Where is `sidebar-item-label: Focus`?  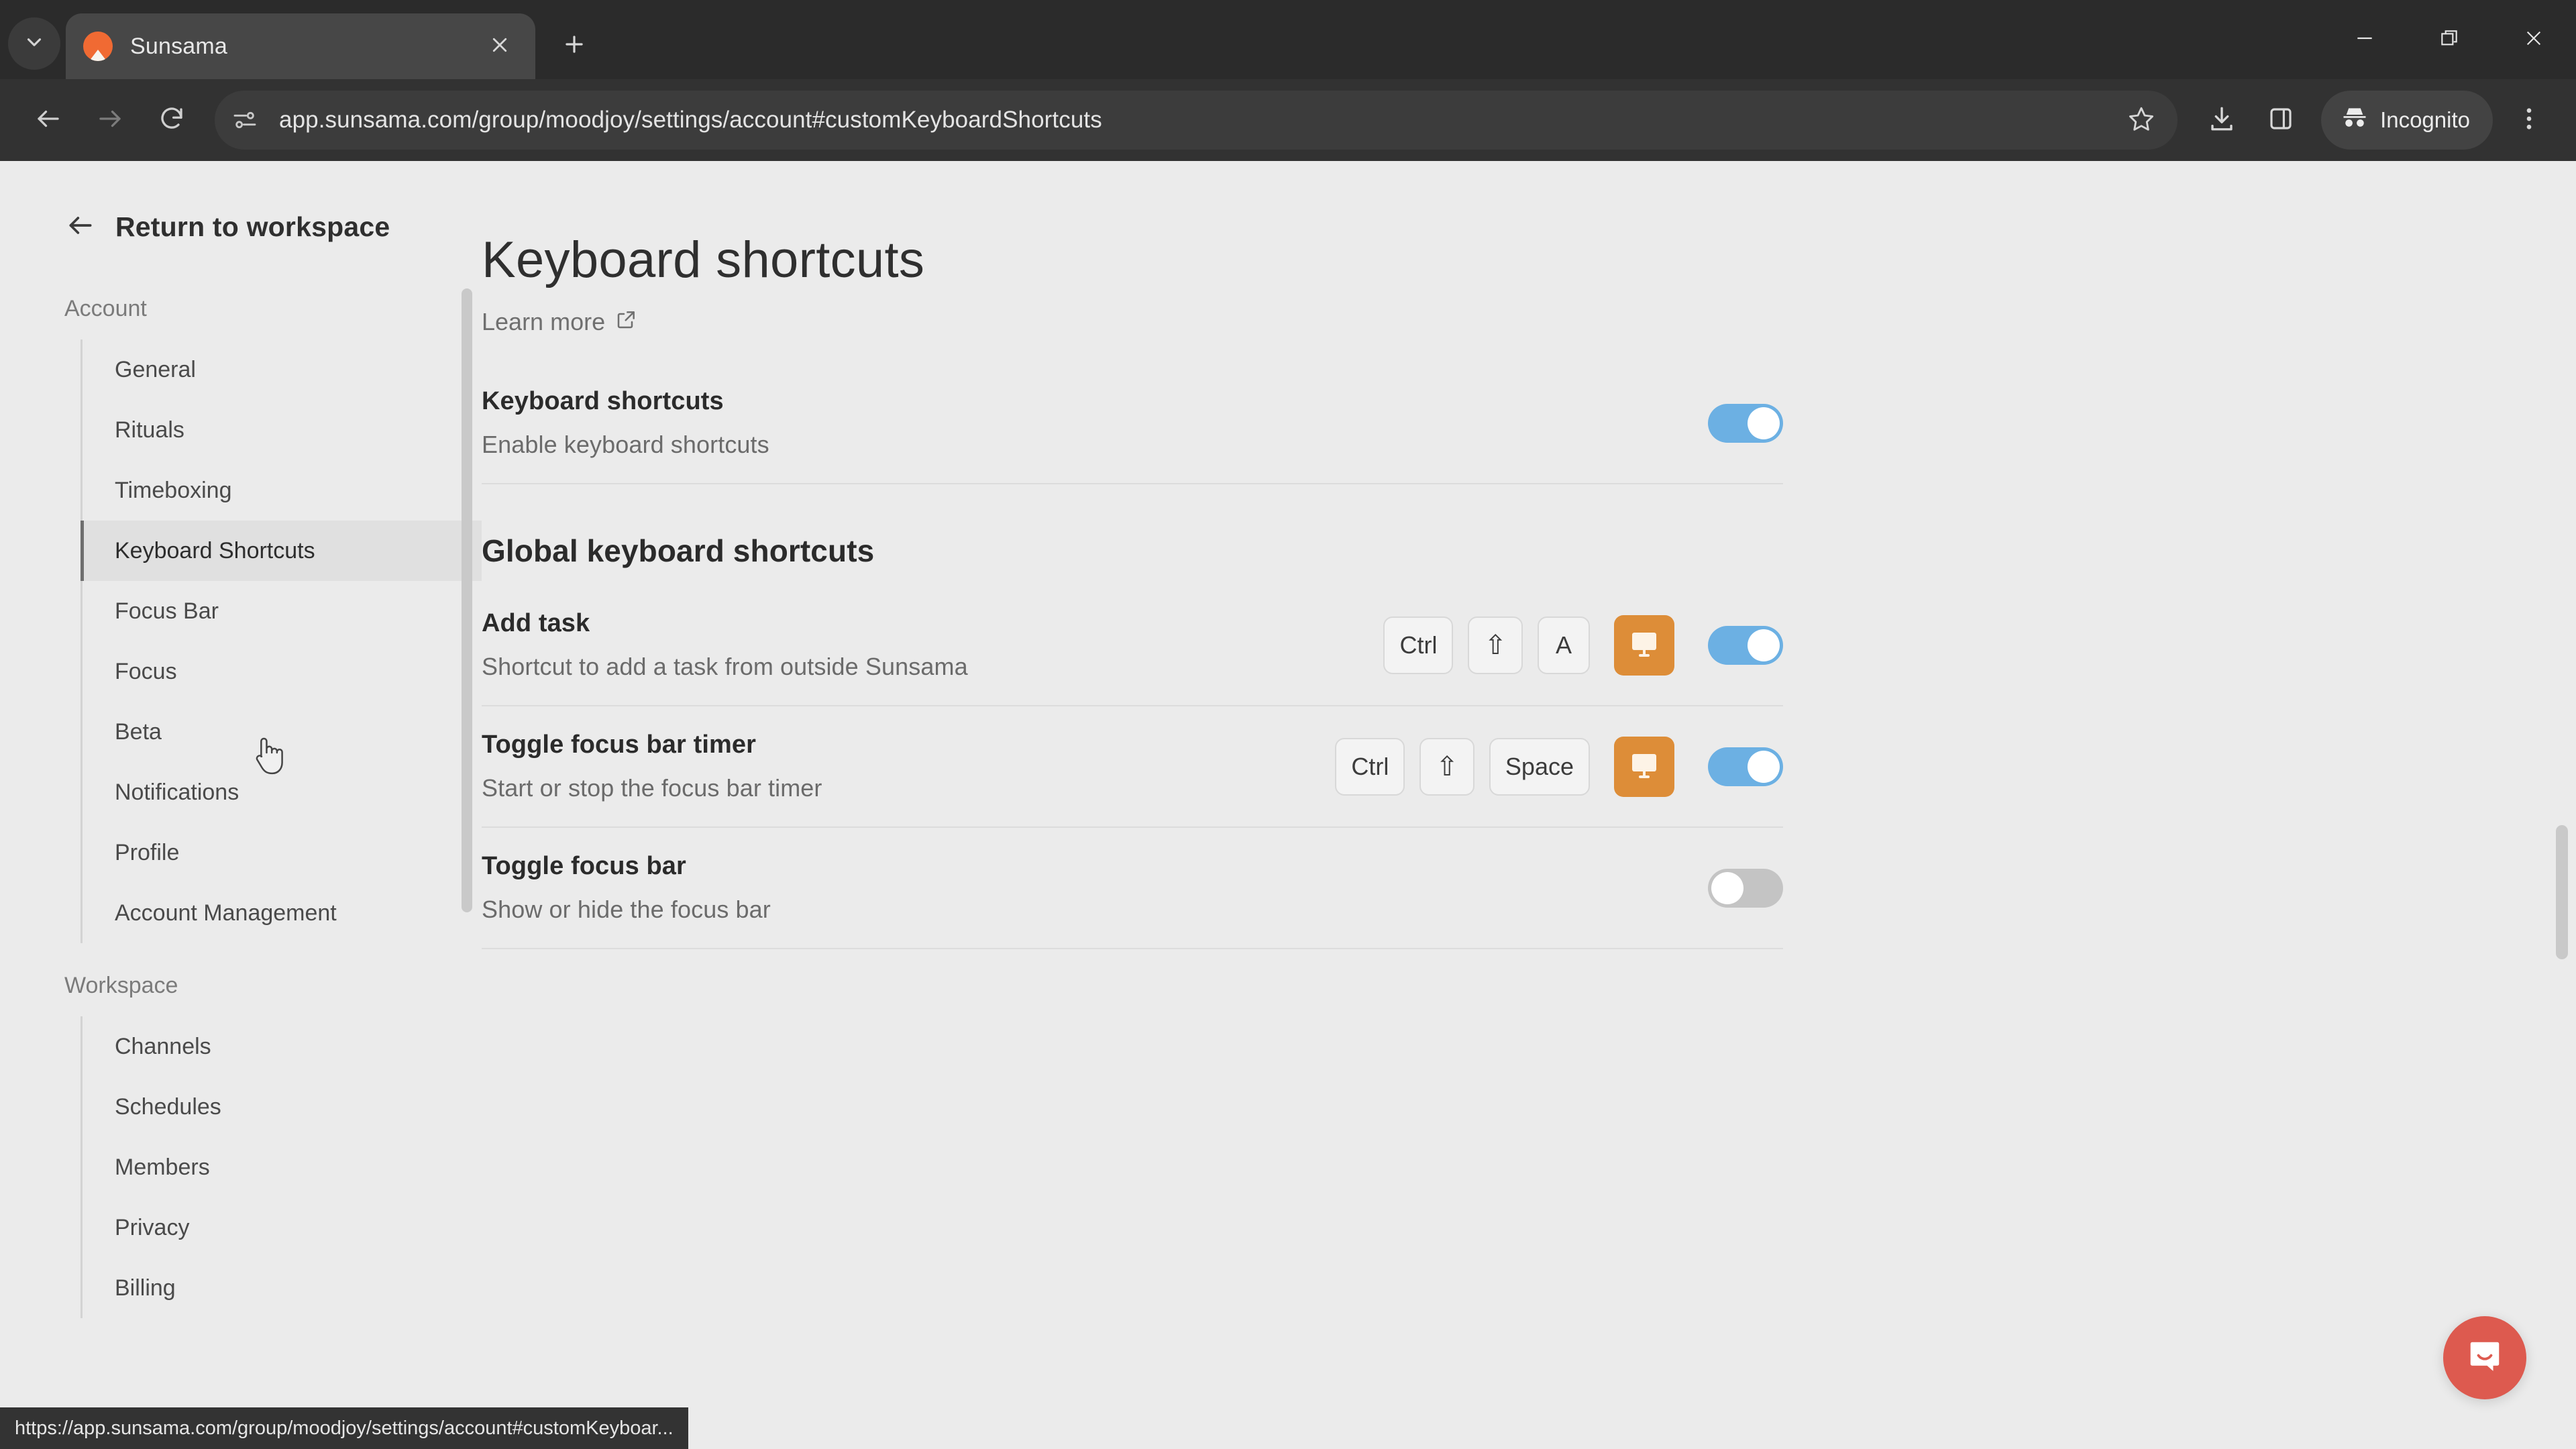 sidebar-item-label: Focus is located at coordinates (146, 671).